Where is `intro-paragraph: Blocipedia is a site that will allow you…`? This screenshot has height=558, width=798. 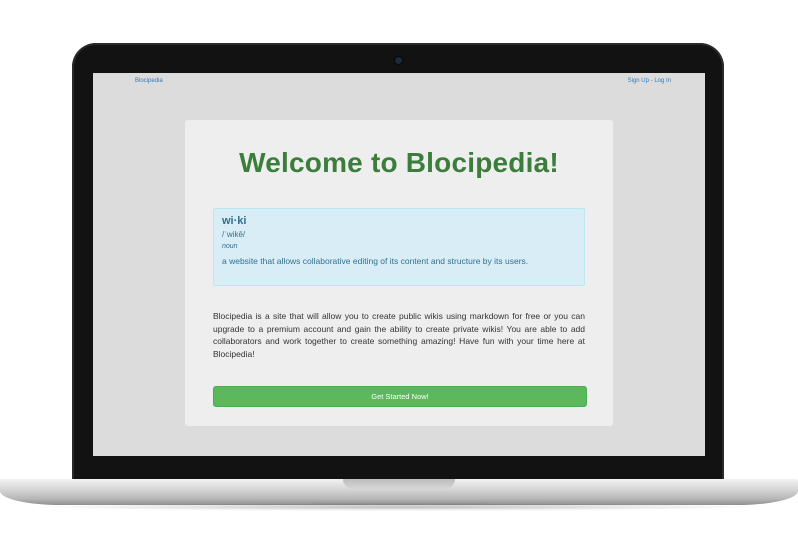
intro-paragraph: Blocipedia is a site that will allow you… is located at coordinates (399, 335).